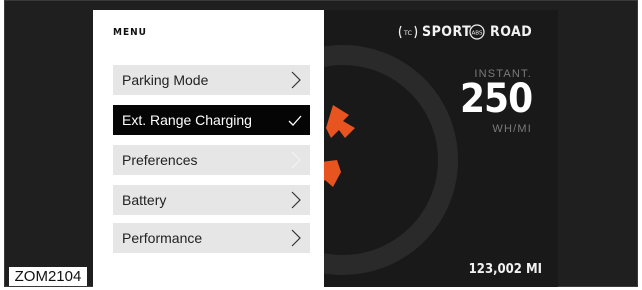  I want to click on abs-badge-text: ABS, so click(477, 34).